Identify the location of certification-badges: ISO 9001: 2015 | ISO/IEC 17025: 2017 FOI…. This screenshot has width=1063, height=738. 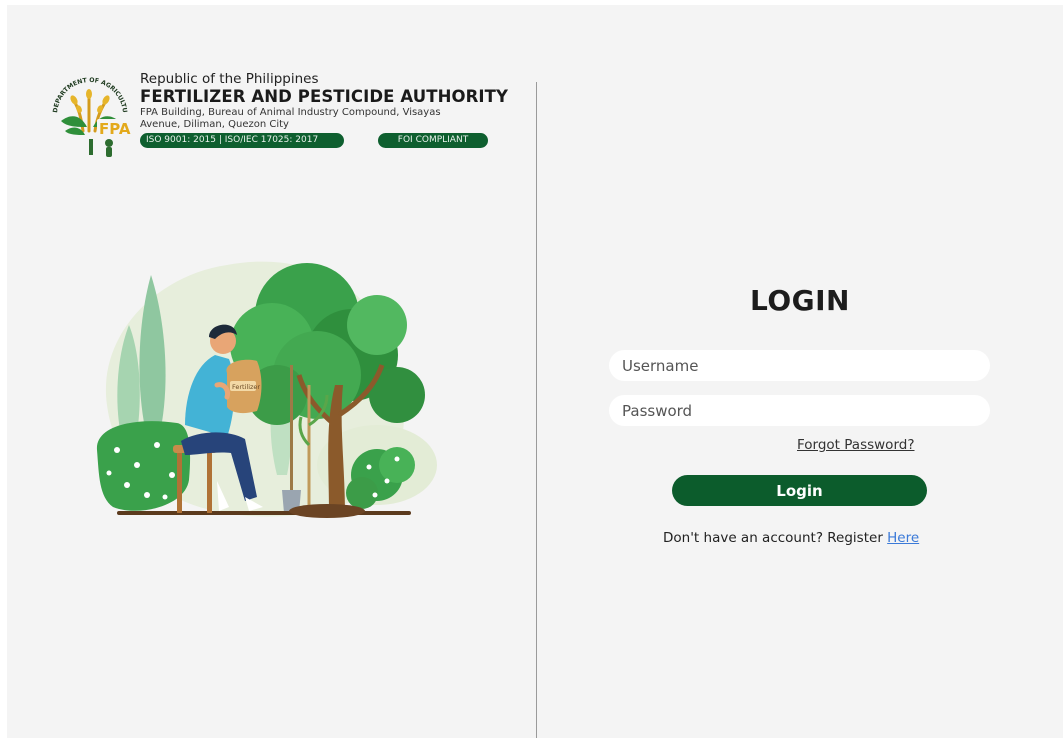
(320, 141).